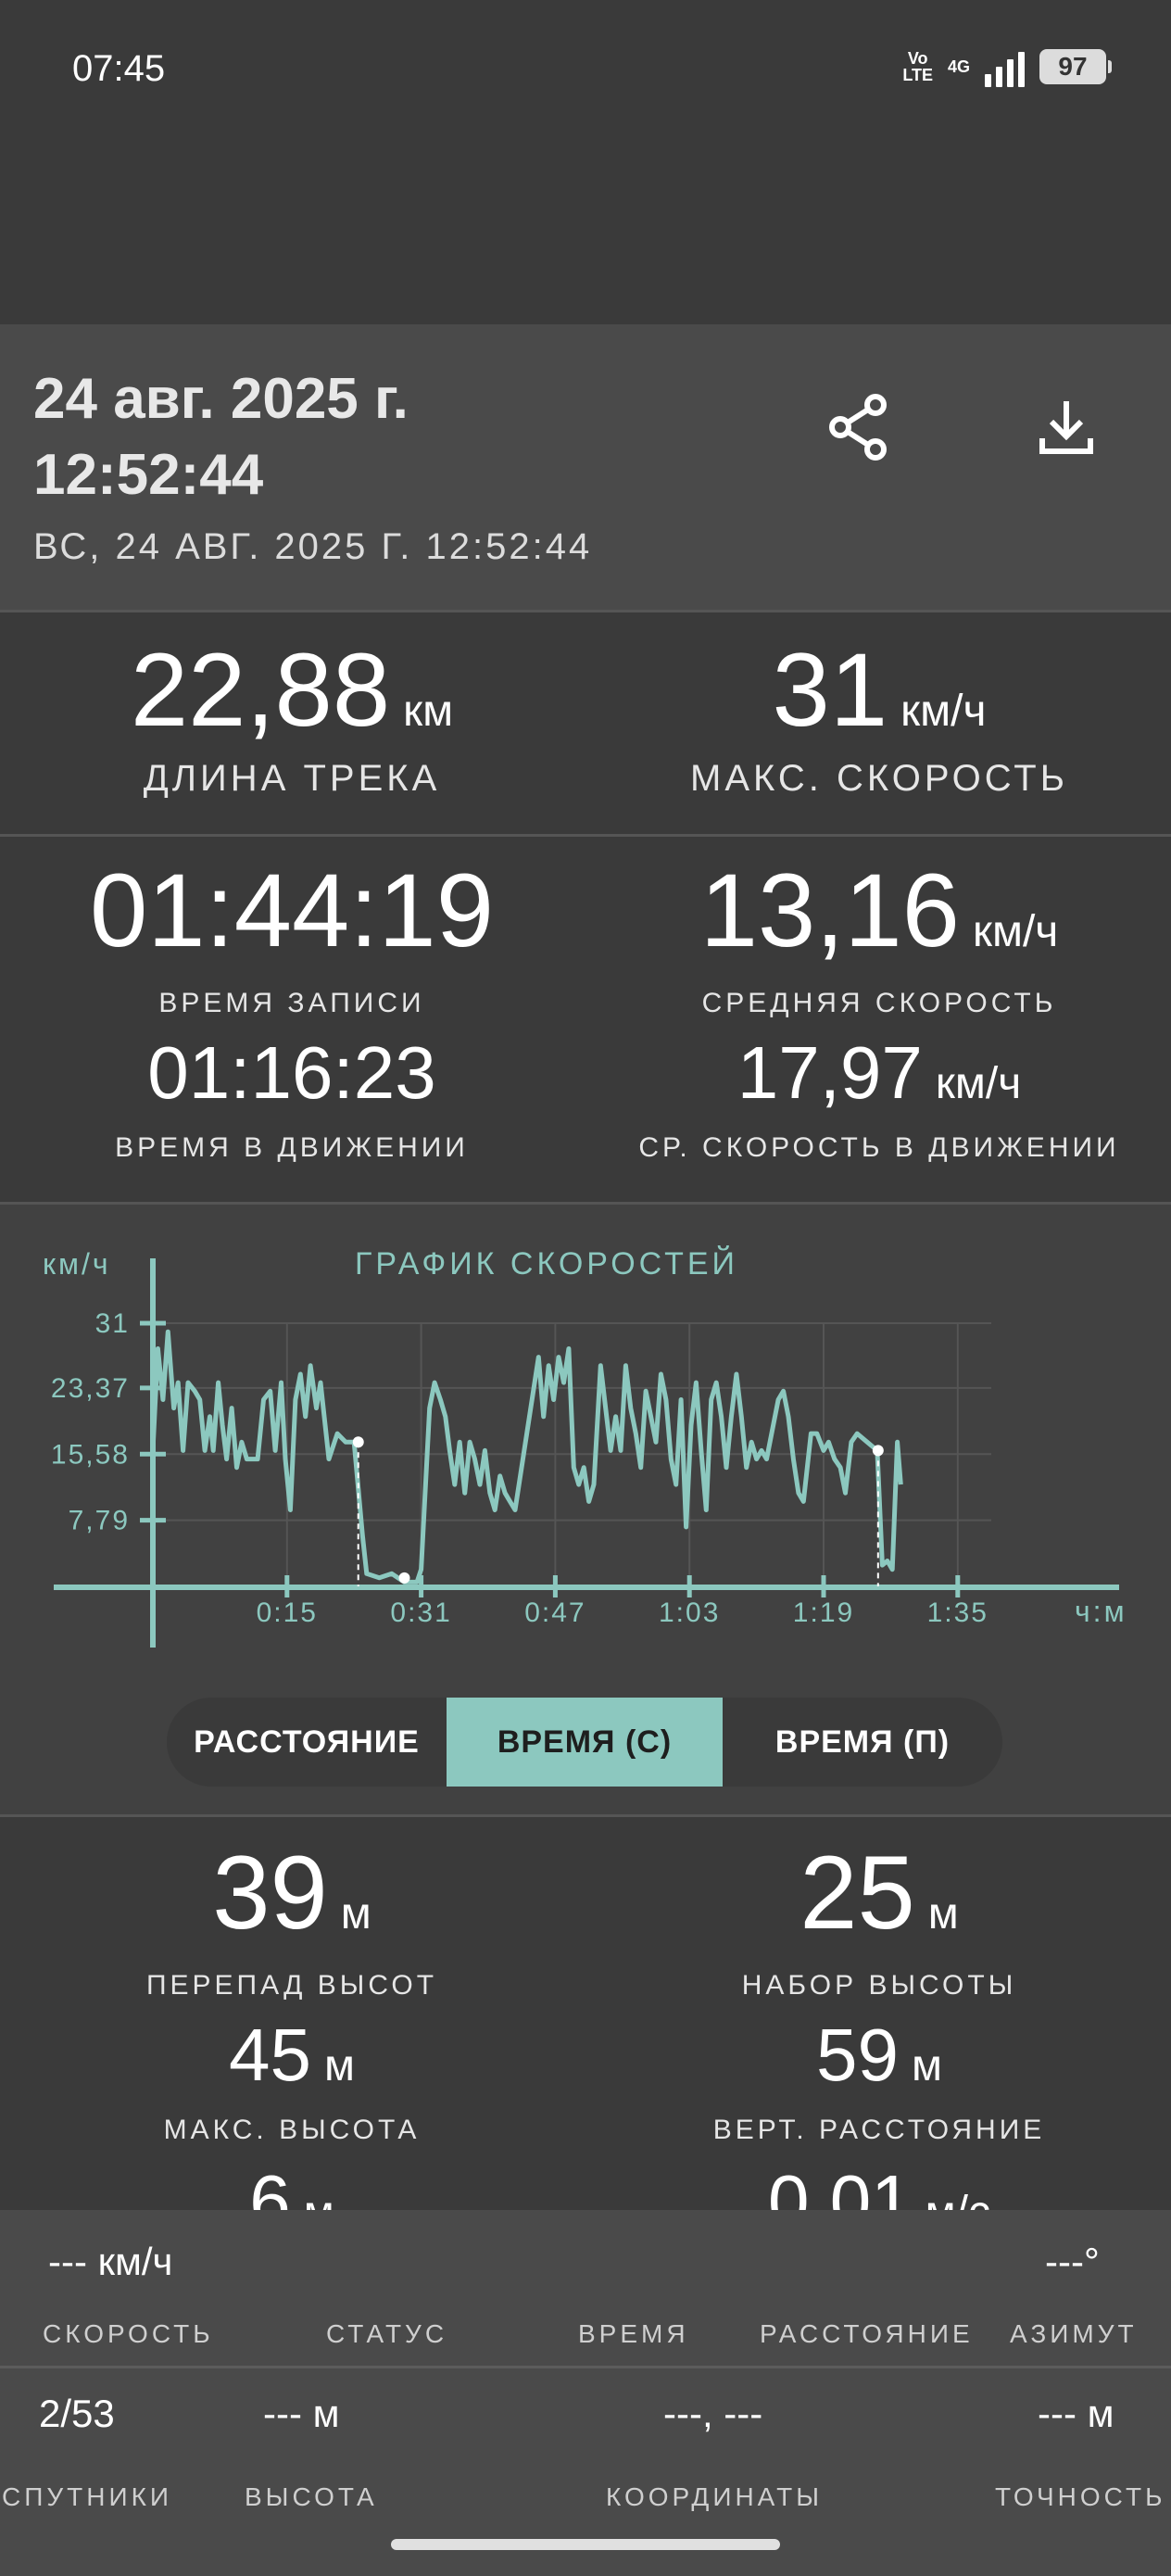 Image resolution: width=1171 pixels, height=2576 pixels. I want to click on satellites-value: 2/53, so click(77, 2413).